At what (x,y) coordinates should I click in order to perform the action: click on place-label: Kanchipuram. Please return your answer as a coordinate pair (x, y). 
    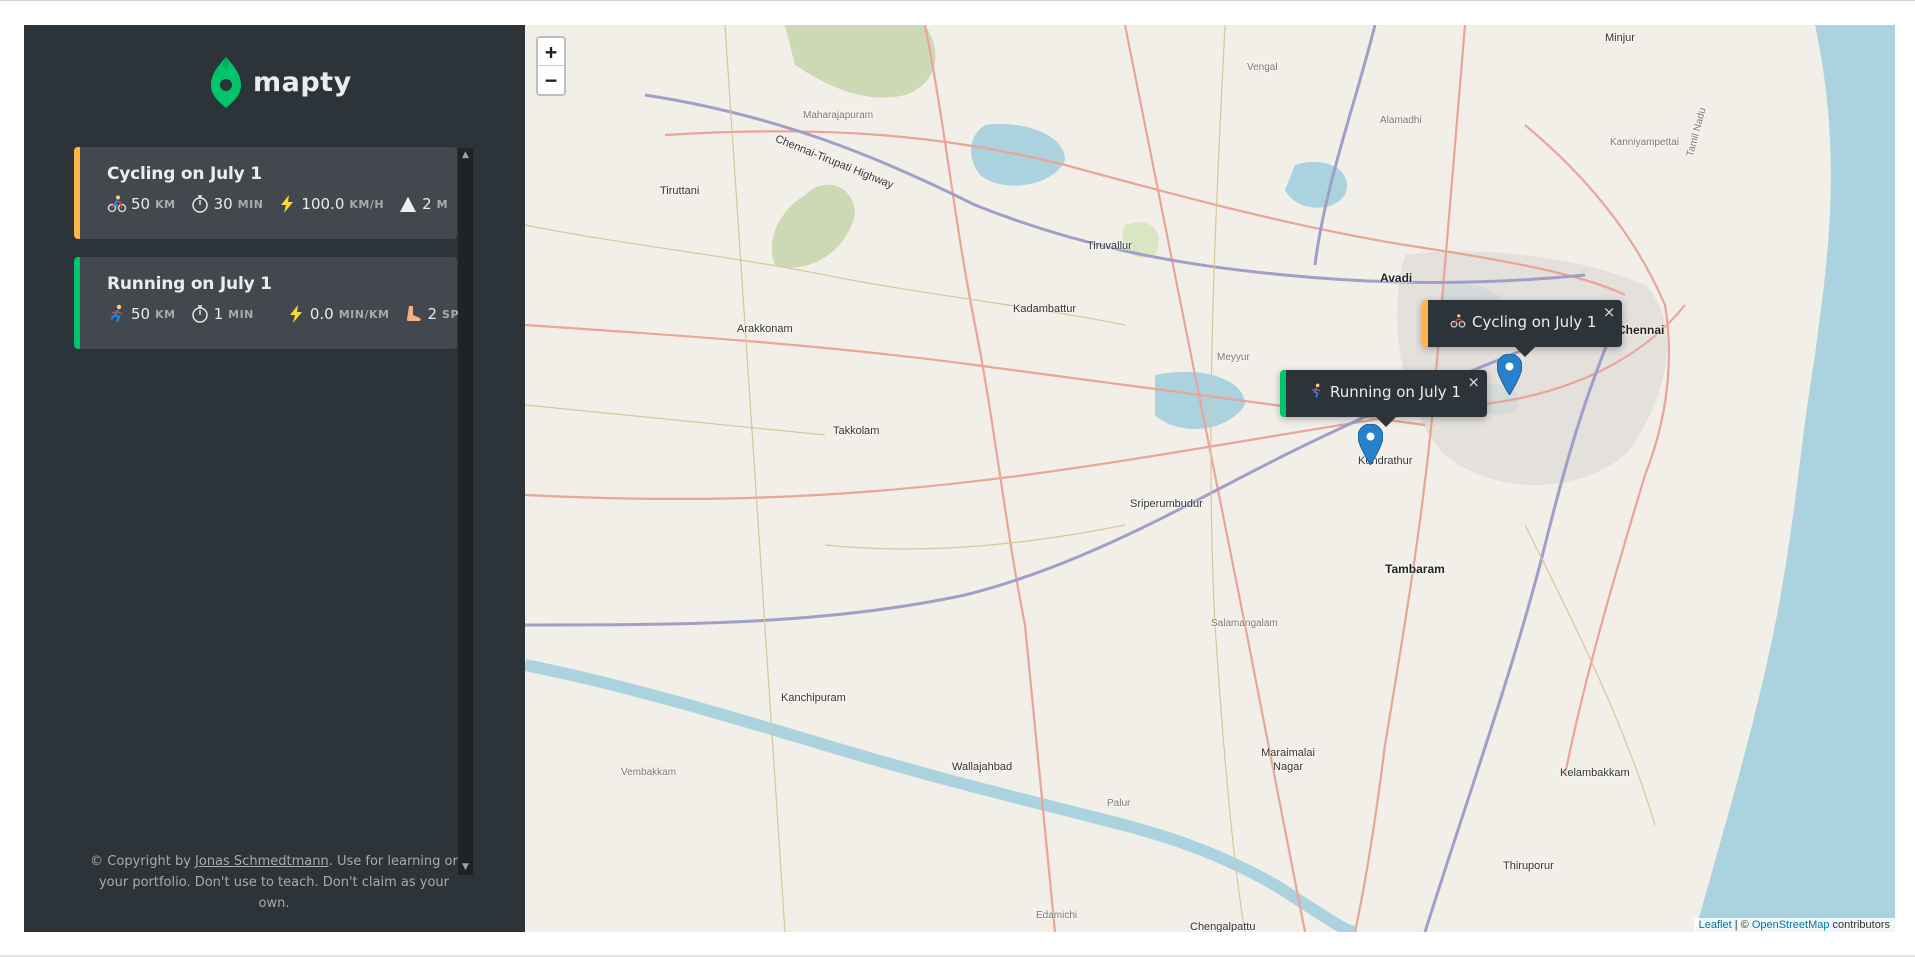
    Looking at the image, I should click on (813, 698).